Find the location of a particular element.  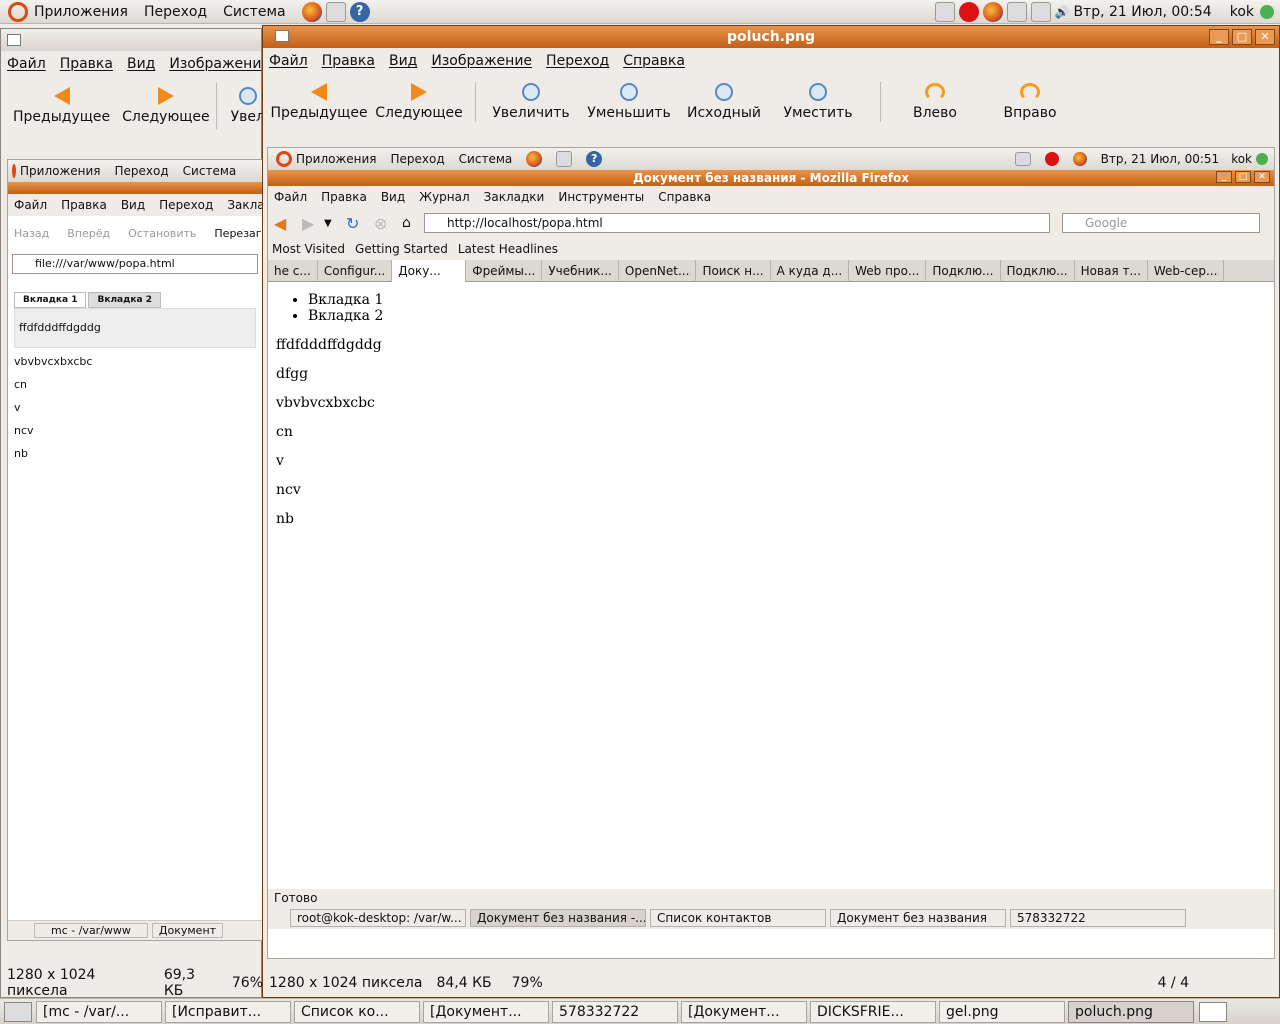

label: Приложения is located at coordinates (336, 159).